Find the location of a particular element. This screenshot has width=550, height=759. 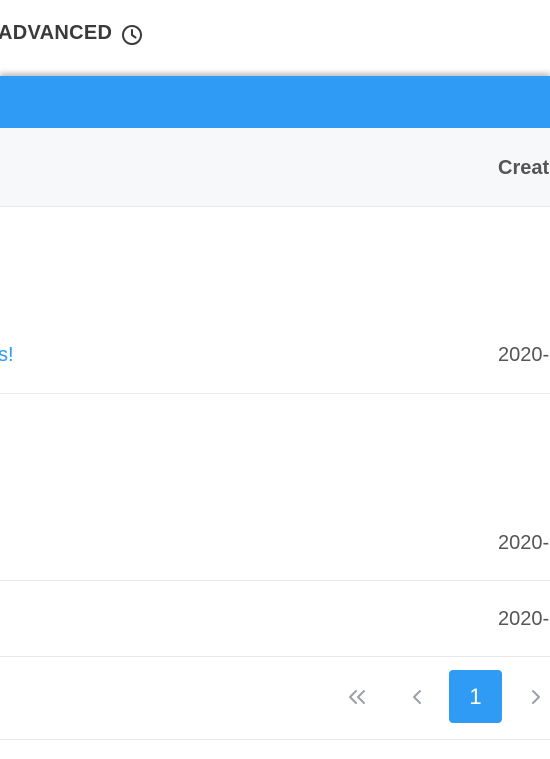

chevron-left-icon is located at coordinates (417, 697).